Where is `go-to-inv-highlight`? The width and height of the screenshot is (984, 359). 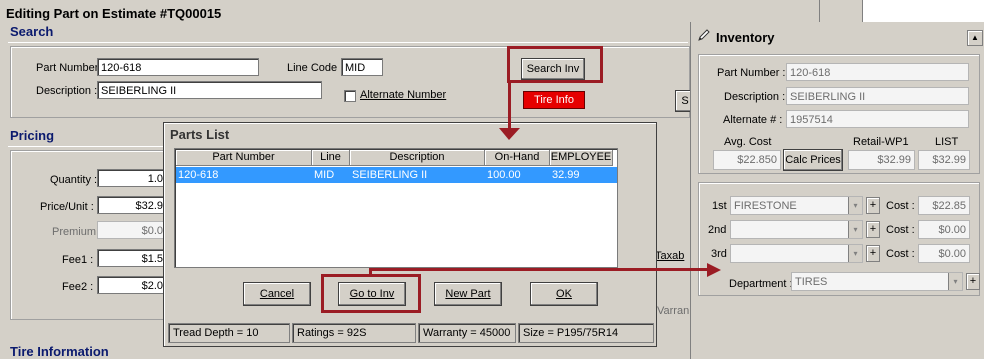
go-to-inv-highlight is located at coordinates (371, 293).